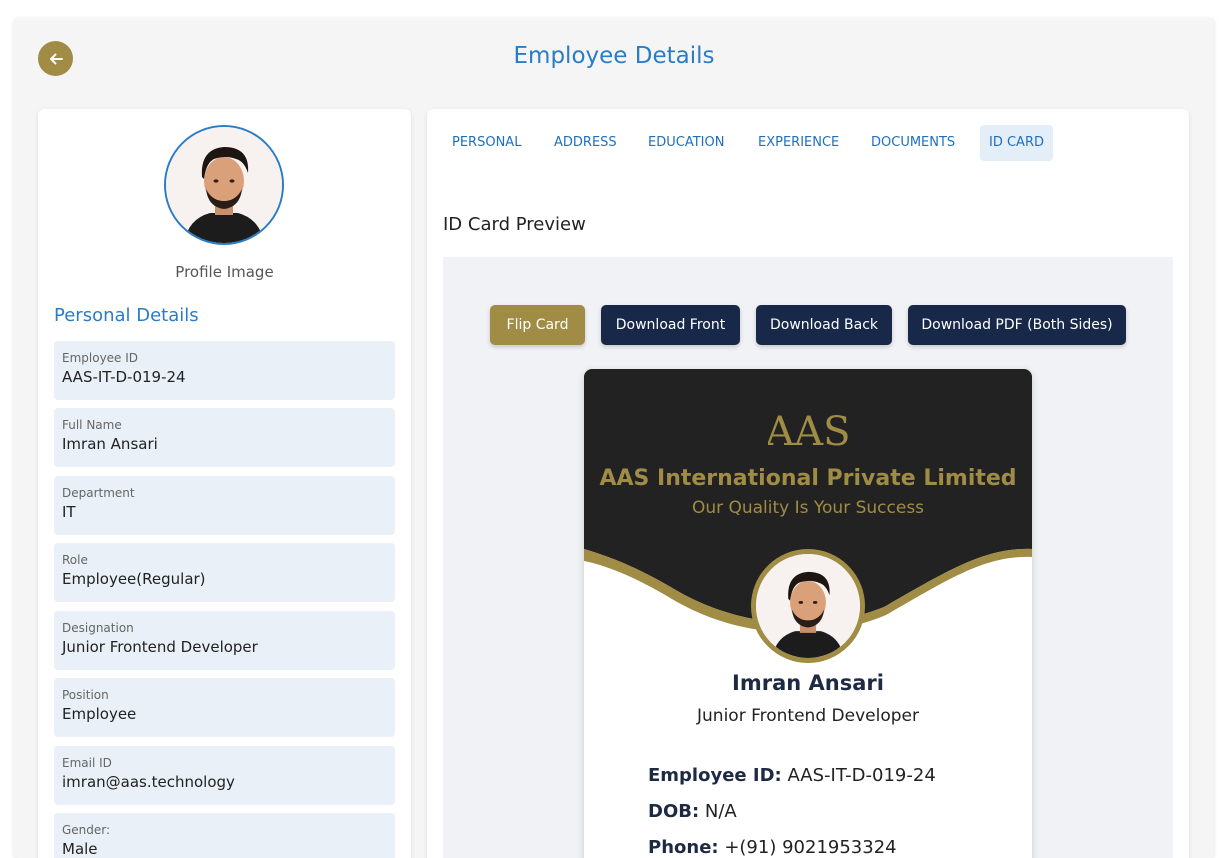 This screenshot has width=1219, height=858. I want to click on id-card-dob: DOB: N/A, so click(692, 811).